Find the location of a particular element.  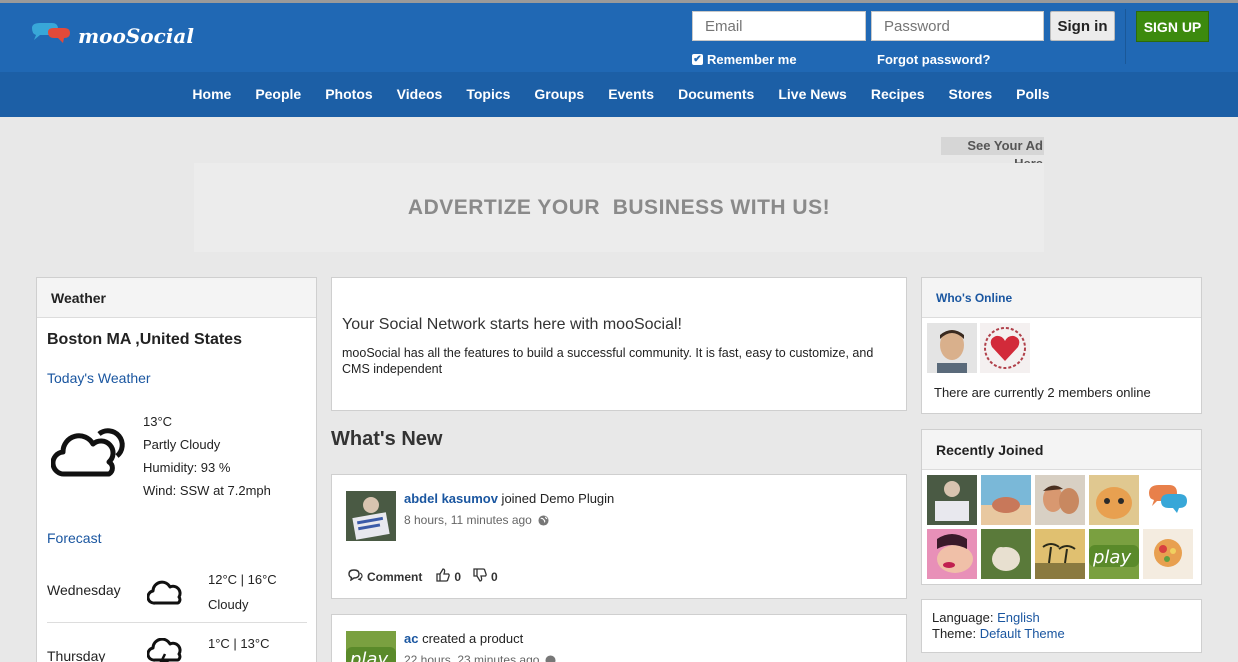

recently-joined-grid: play is located at coordinates (1060, 527).